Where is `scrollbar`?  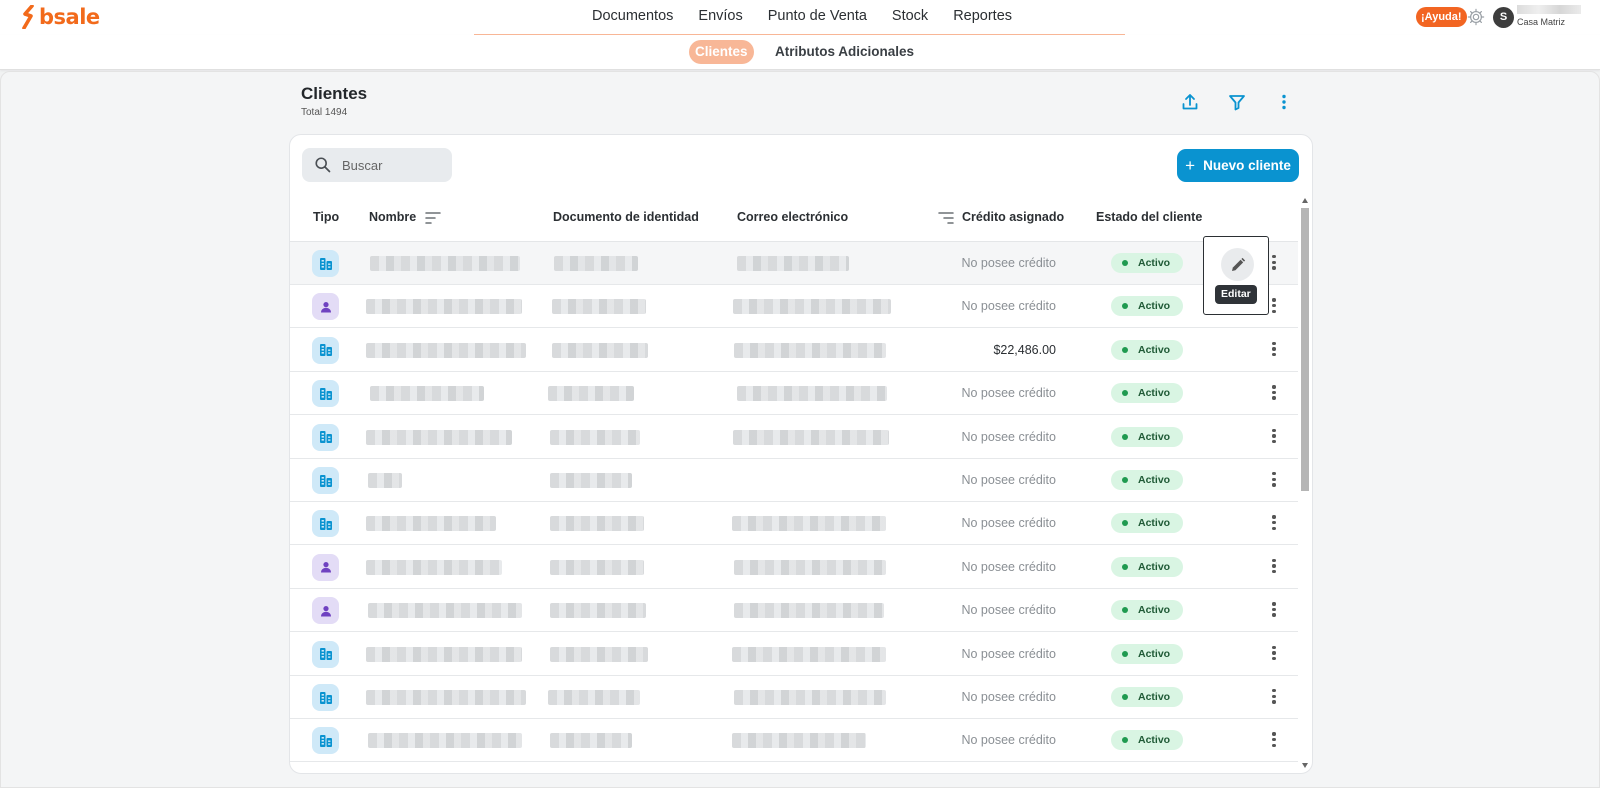 scrollbar is located at coordinates (1305, 483).